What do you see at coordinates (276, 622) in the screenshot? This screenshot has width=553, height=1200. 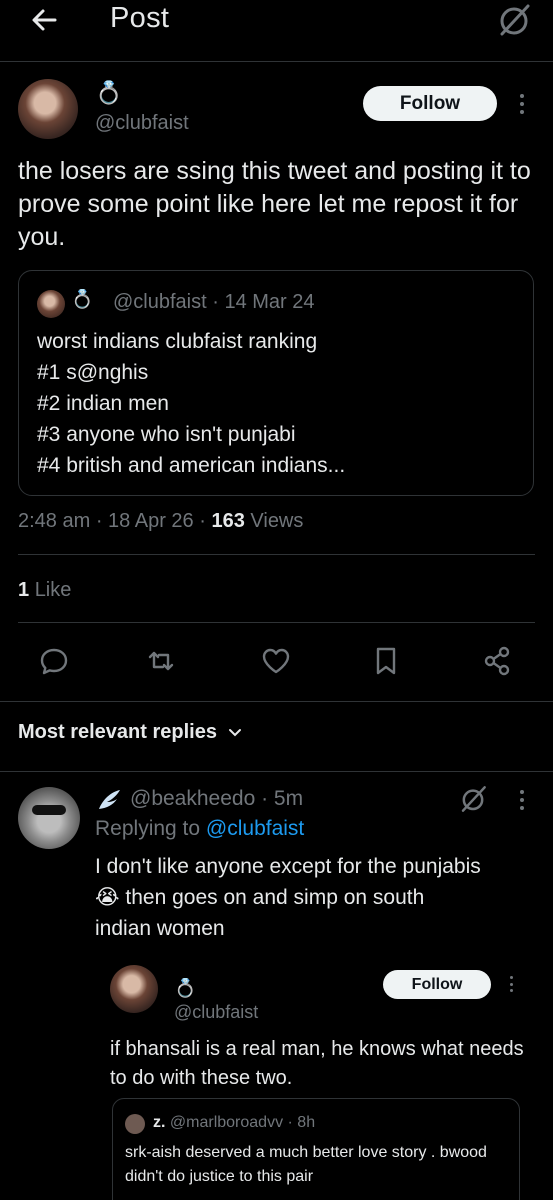 I see `likes-divider` at bounding box center [276, 622].